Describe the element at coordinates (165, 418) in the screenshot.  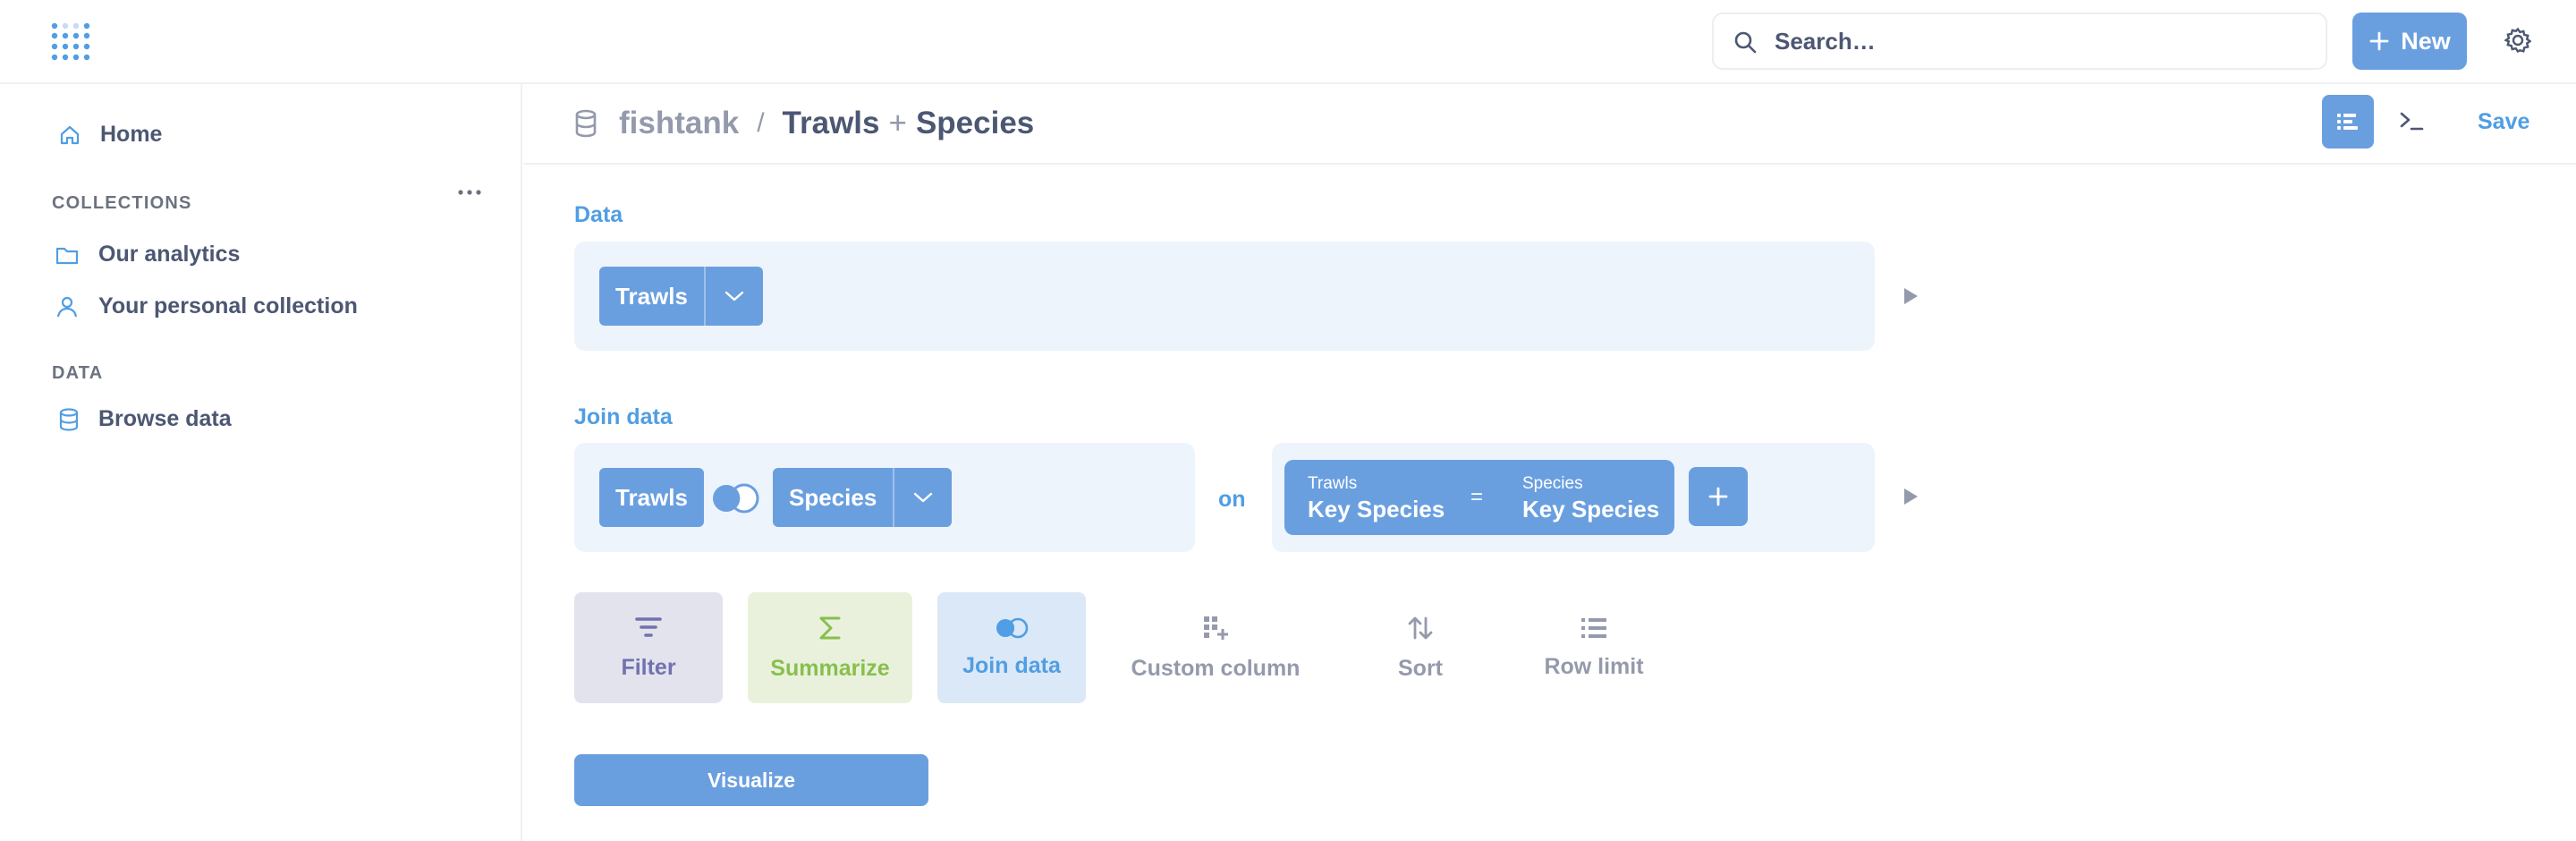
I see `sidebar-item-label: Browse data` at that location.